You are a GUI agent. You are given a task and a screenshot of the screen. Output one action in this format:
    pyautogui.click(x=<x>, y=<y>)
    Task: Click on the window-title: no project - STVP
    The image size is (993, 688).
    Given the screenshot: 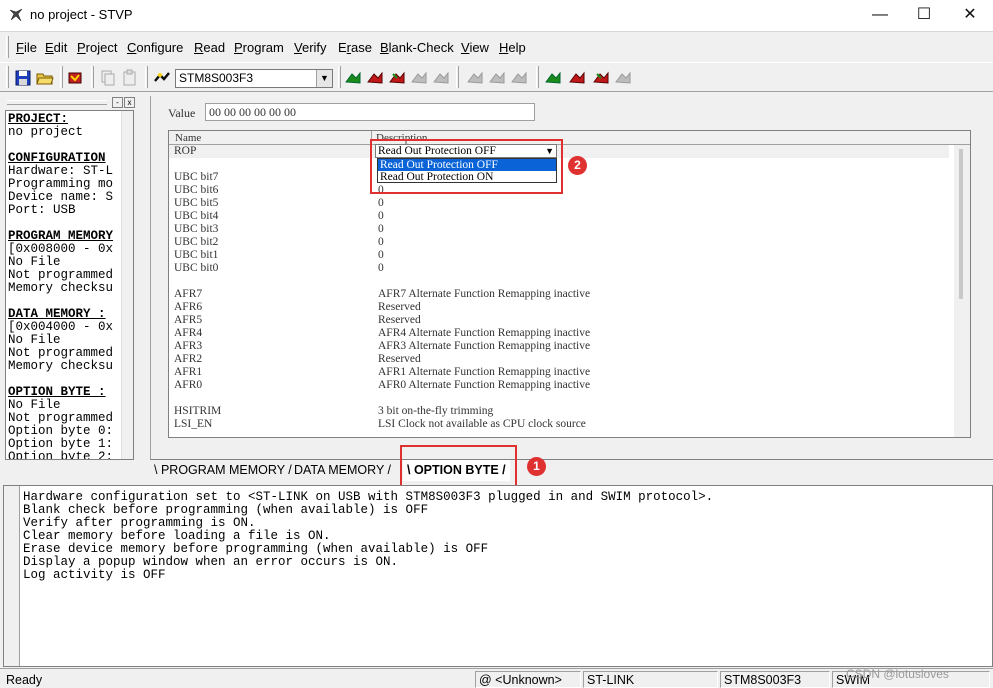 What is the action you would take?
    pyautogui.click(x=81, y=14)
    